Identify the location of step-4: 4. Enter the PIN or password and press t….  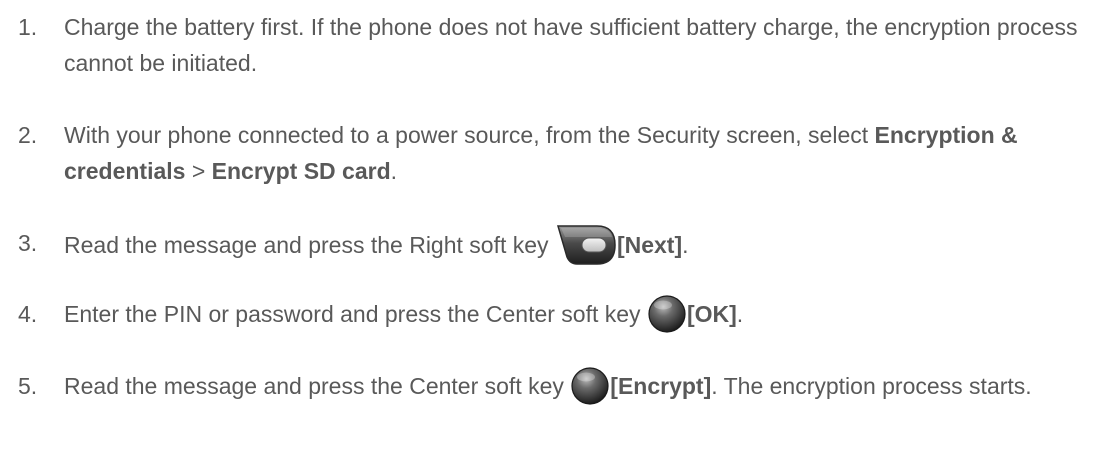
(560, 315).